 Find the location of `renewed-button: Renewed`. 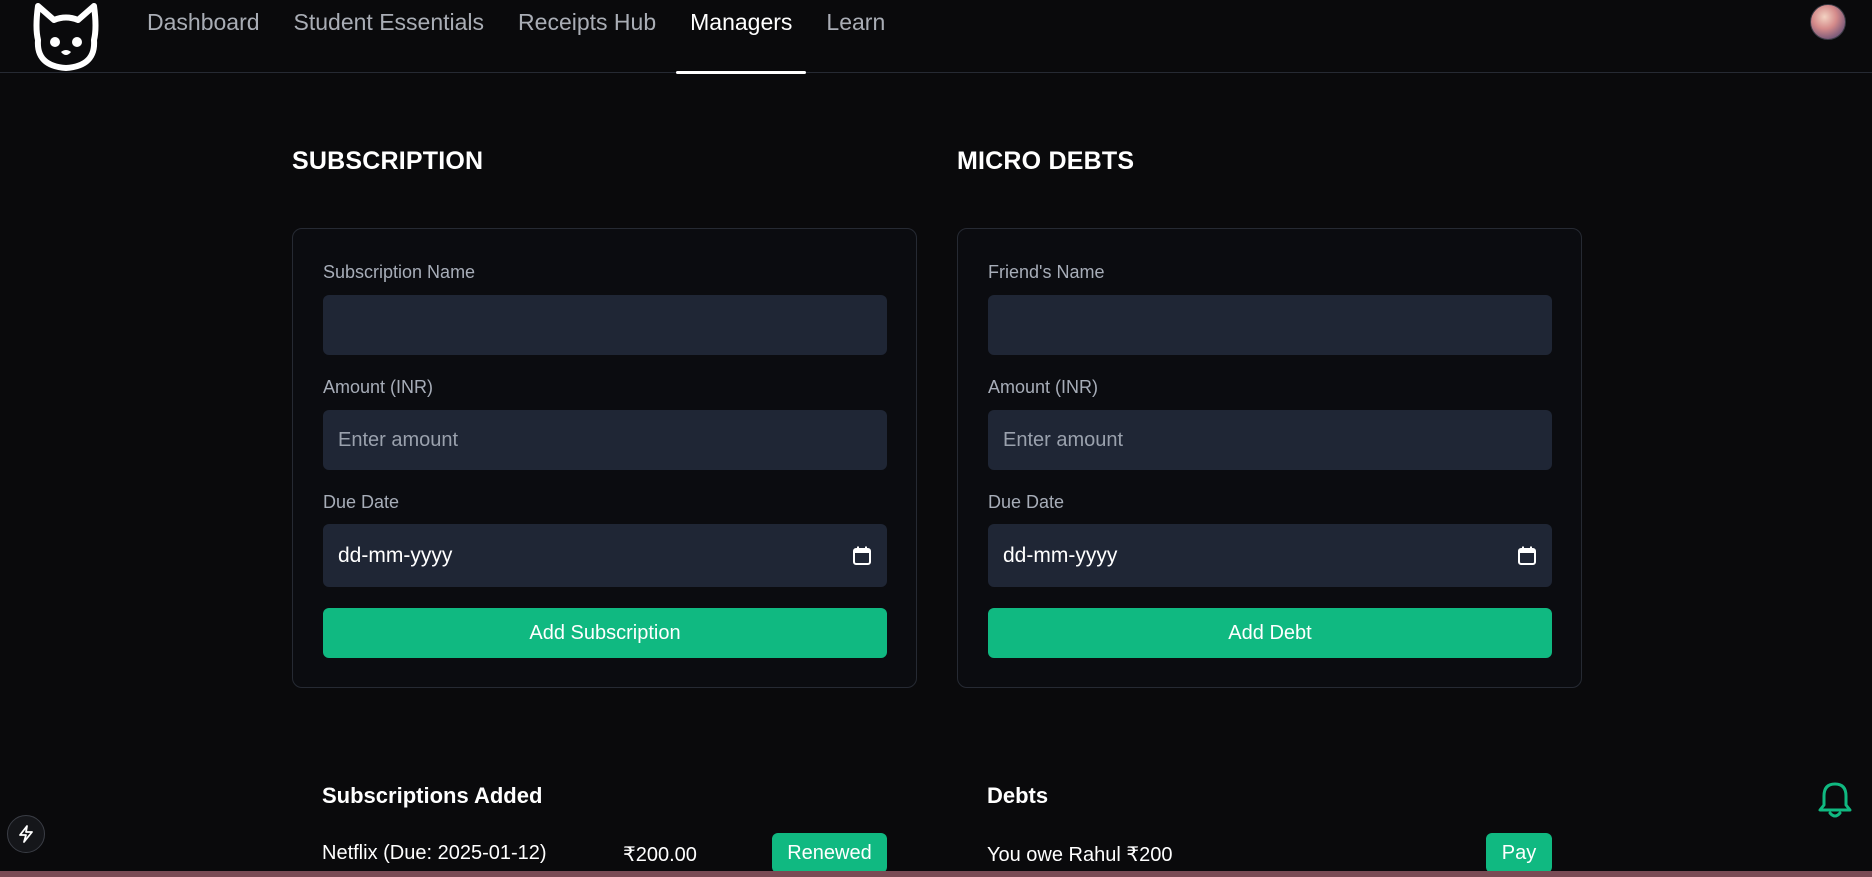

renewed-button: Renewed is located at coordinates (829, 853).